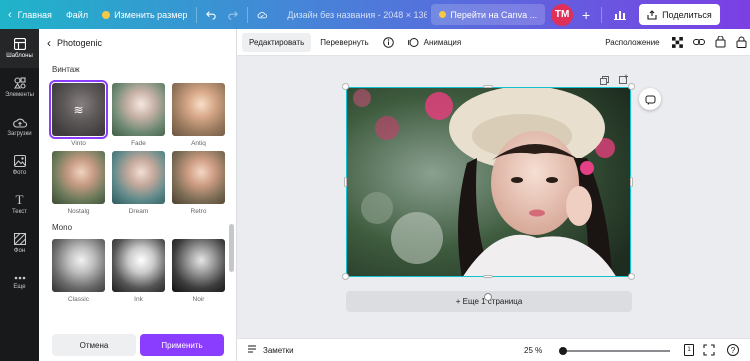 The width and height of the screenshot is (750, 361). I want to click on filter-dream: Dream, so click(138, 183).